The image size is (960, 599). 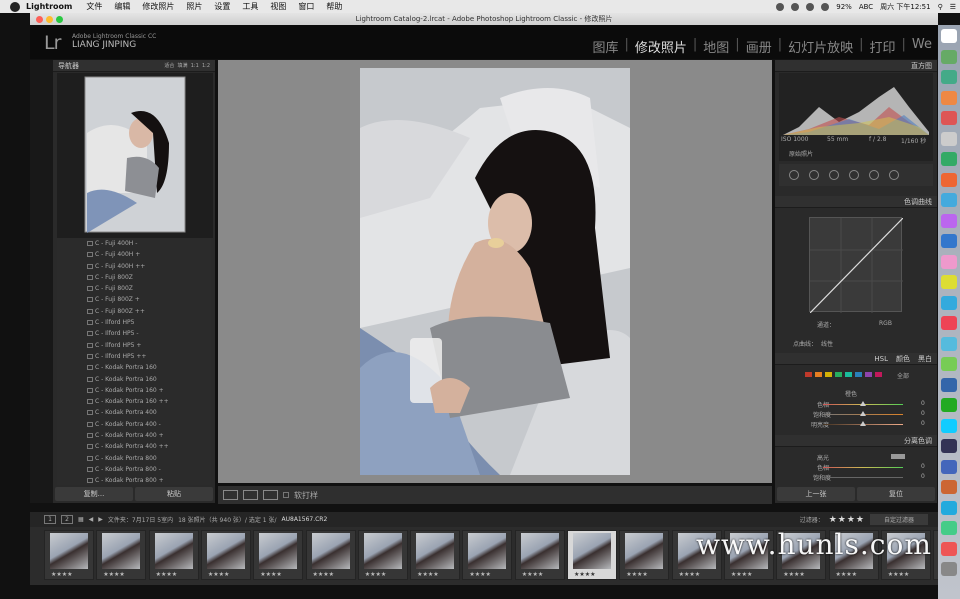 I want to click on zoom-window-button, so click(x=59, y=19).